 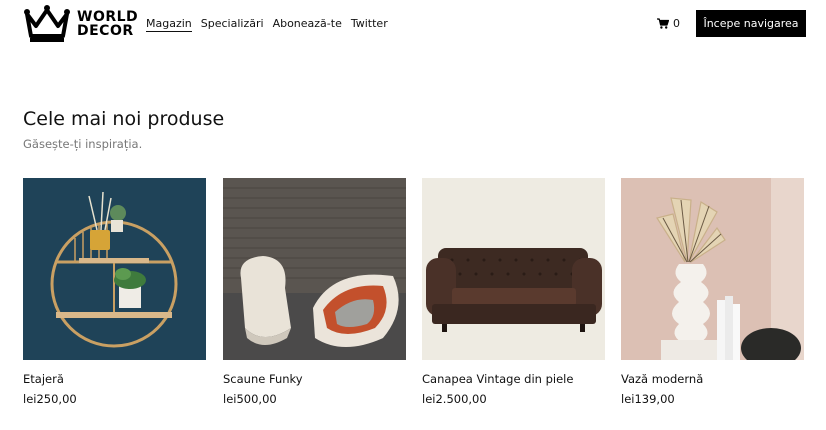 What do you see at coordinates (307, 24) in the screenshot?
I see `nav-item-aboneaza: Abonează-te` at bounding box center [307, 24].